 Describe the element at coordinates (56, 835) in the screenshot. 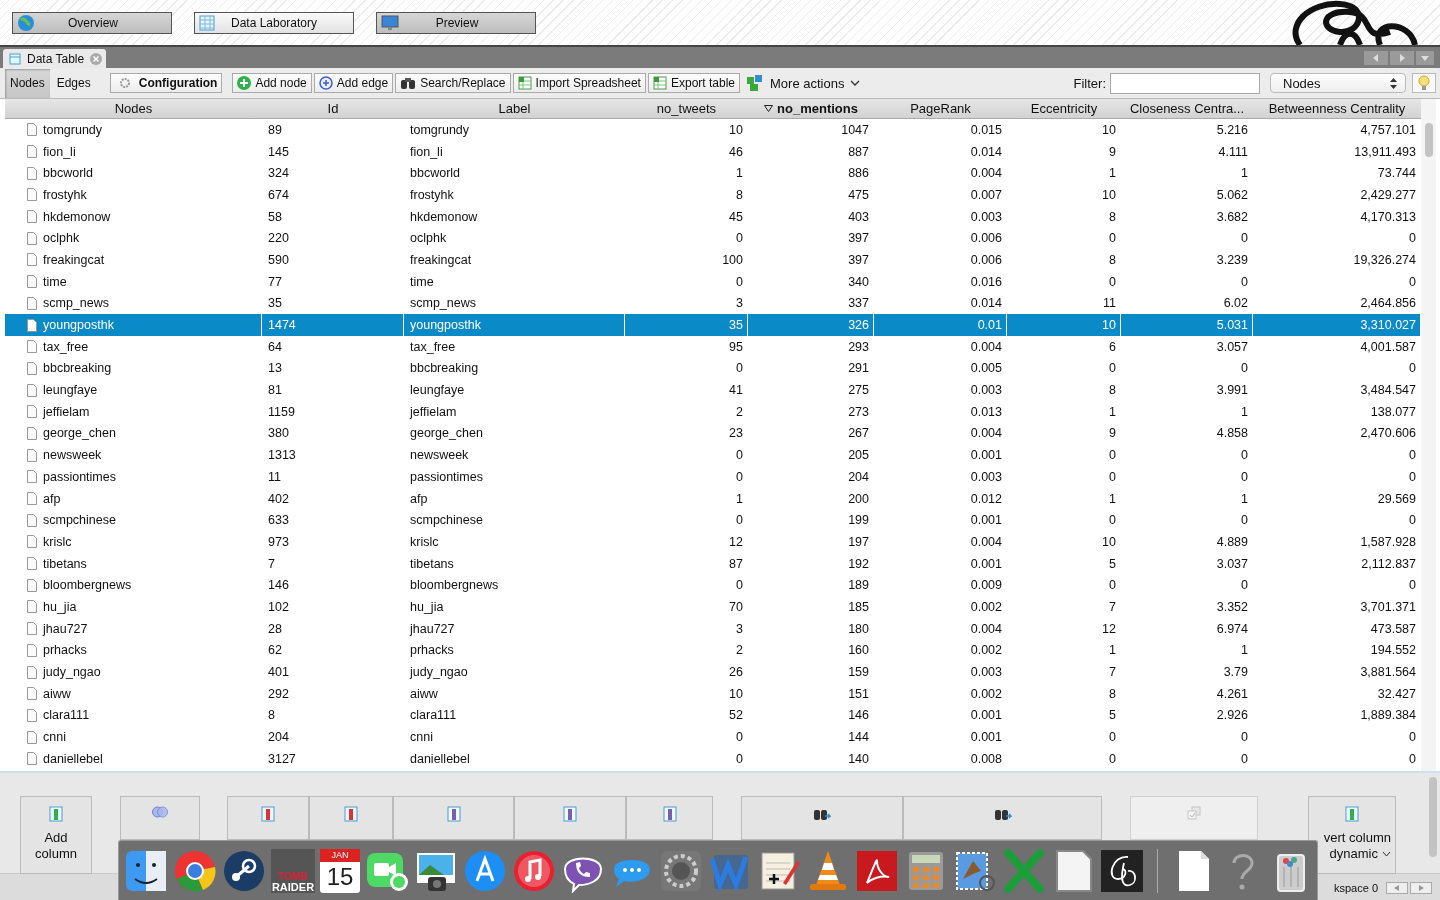

I see `column-action-button: Add column` at that location.